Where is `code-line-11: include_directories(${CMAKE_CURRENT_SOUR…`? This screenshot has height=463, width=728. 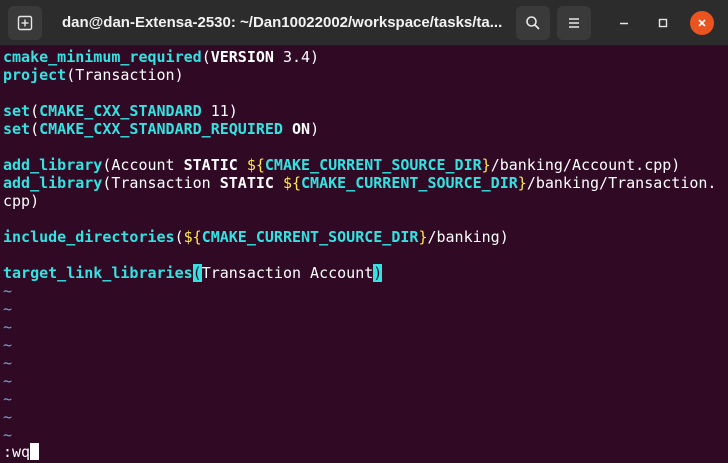
code-line-11: include_directories(${CMAKE_CURRENT_SOUR… is located at coordinates (365, 237).